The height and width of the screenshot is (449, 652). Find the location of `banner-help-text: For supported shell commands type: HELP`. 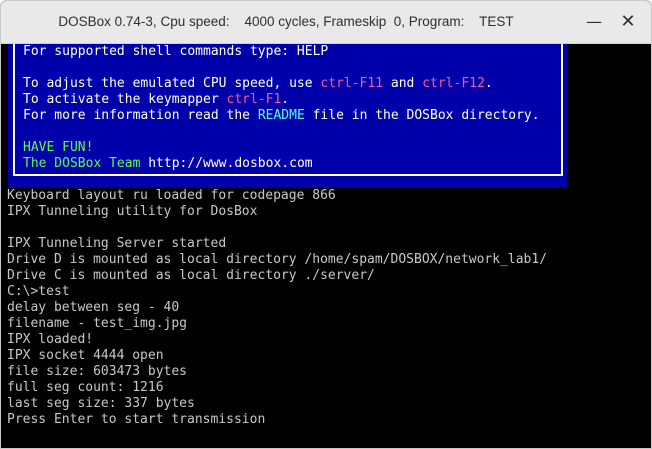

banner-help-text: For supported shell commands type: HELP is located at coordinates (176, 51).